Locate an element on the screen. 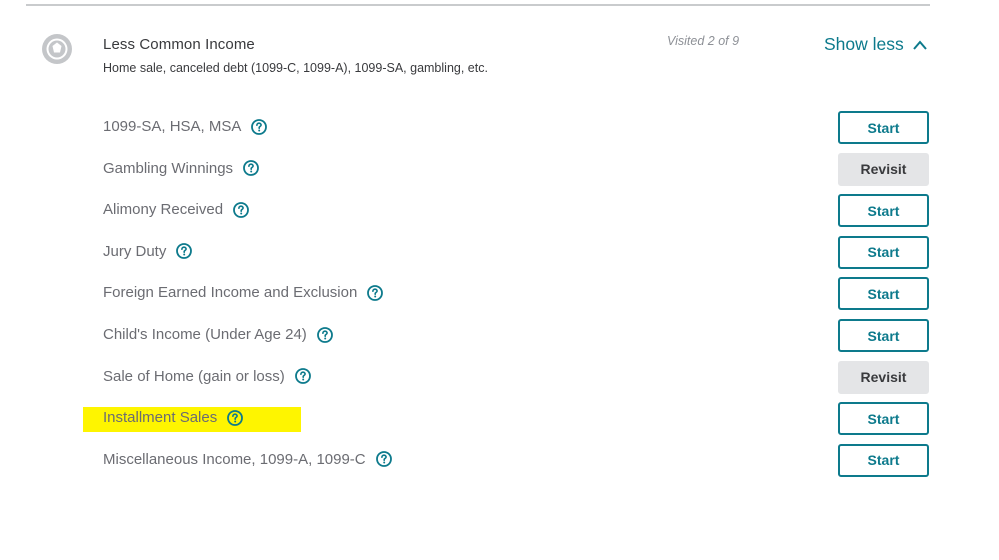  list-item-label: Alimony Received is located at coordinates (163, 210).